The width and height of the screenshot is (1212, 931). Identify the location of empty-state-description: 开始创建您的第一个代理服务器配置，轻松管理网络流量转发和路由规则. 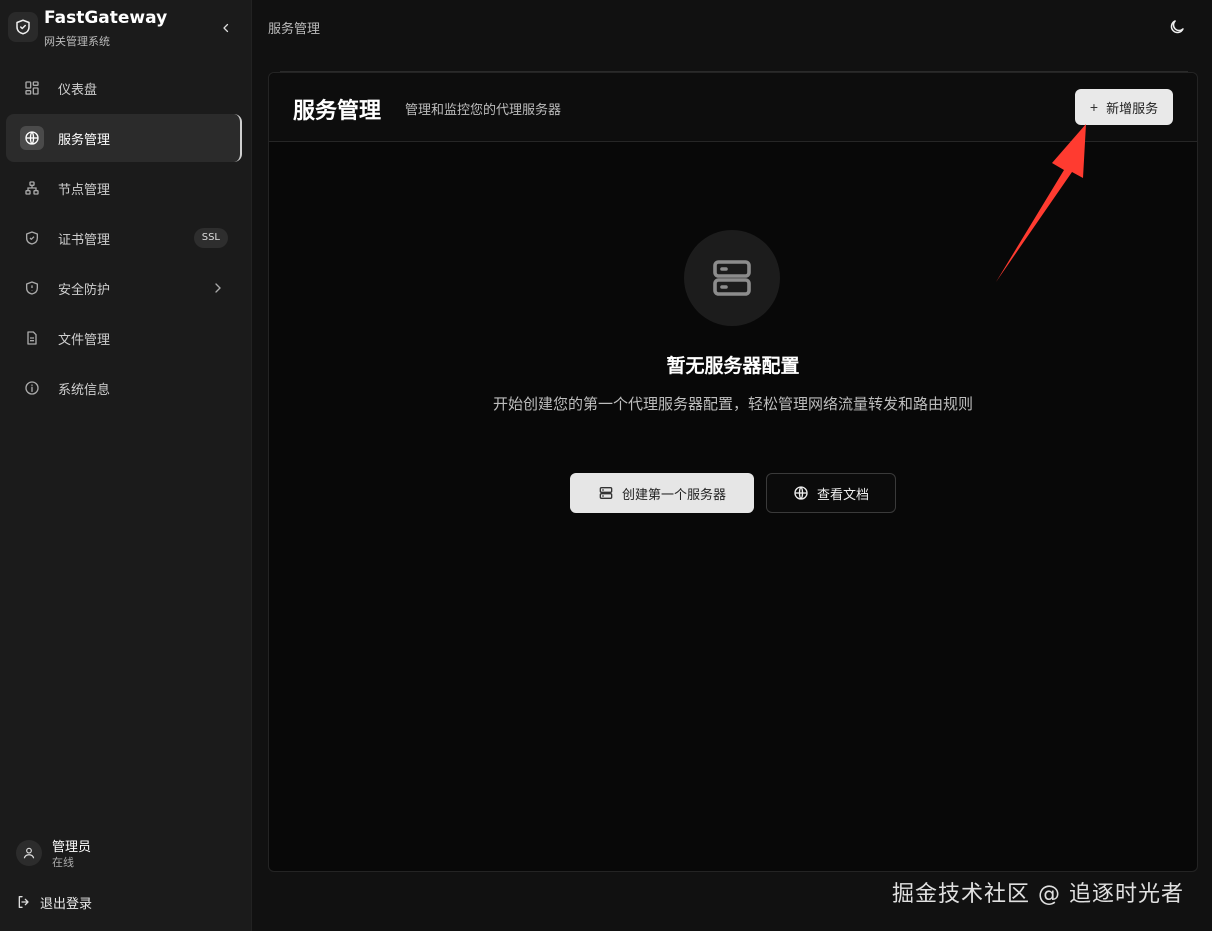
(733, 404).